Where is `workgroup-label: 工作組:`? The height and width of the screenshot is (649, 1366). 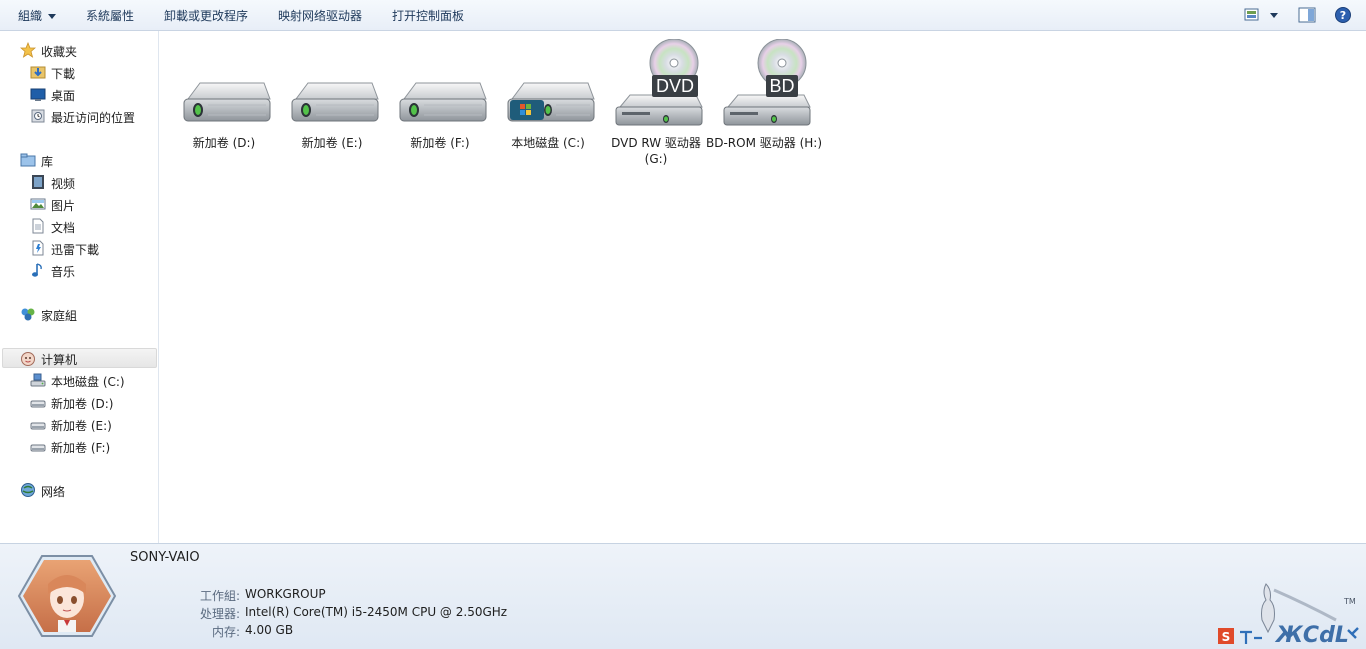
workgroup-label: 工作組: is located at coordinates (219, 596).